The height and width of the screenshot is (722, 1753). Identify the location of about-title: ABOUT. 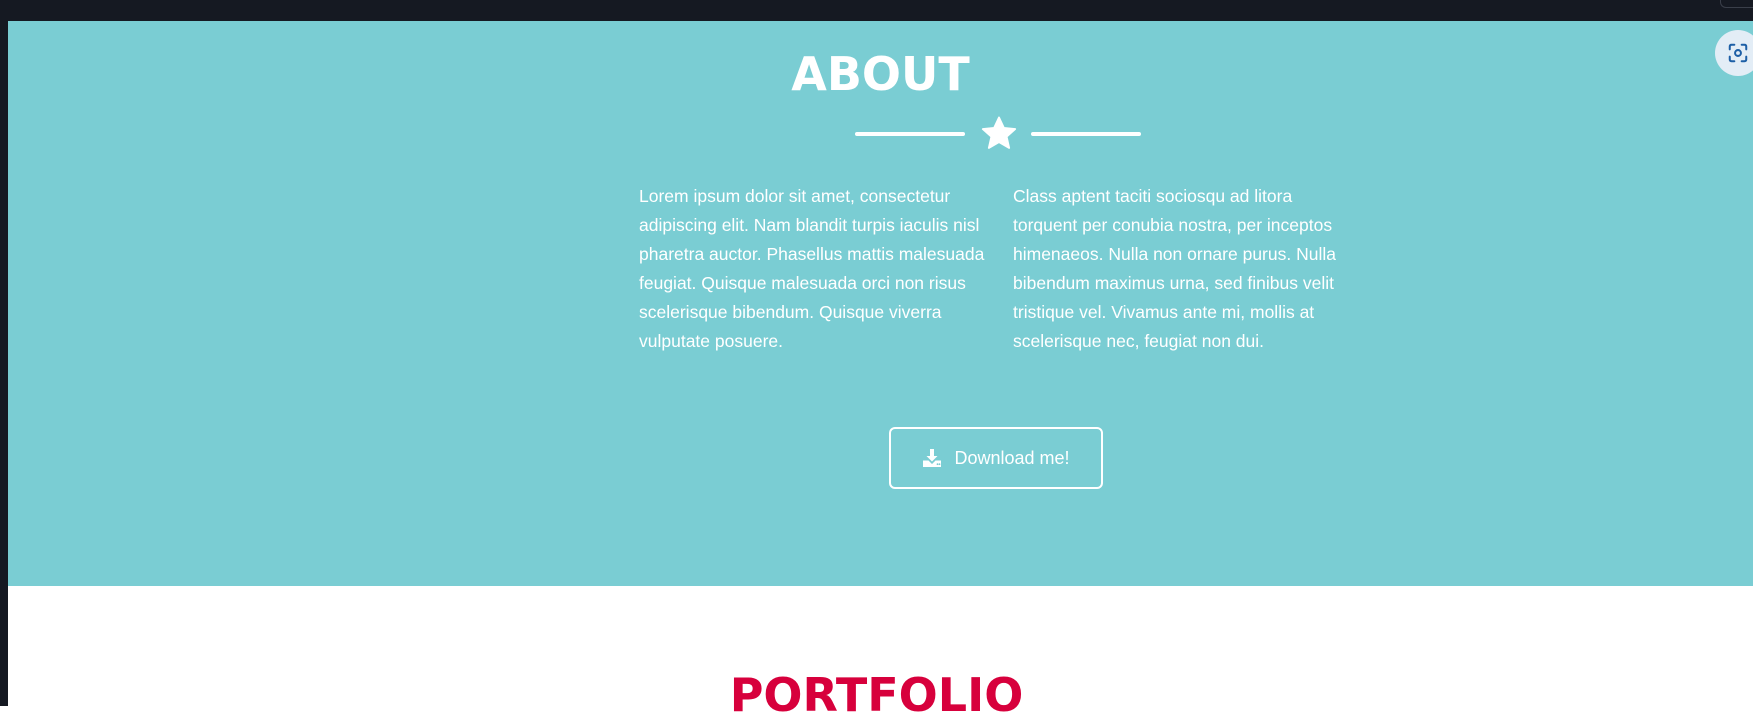
(880, 74).